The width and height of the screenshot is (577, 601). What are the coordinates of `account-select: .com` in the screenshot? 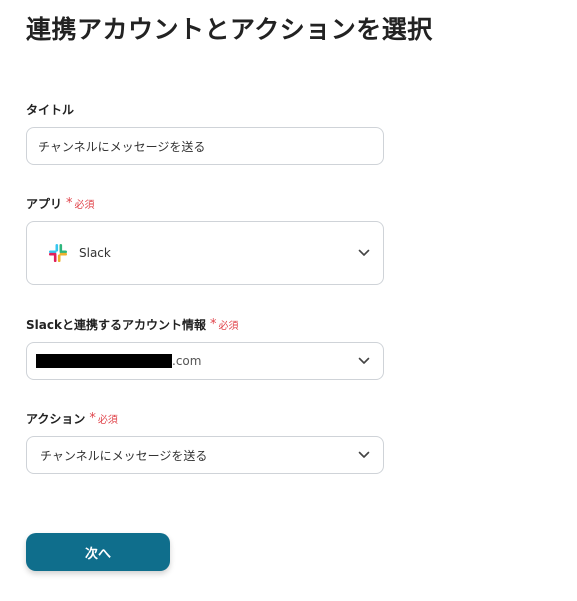 It's located at (205, 361).